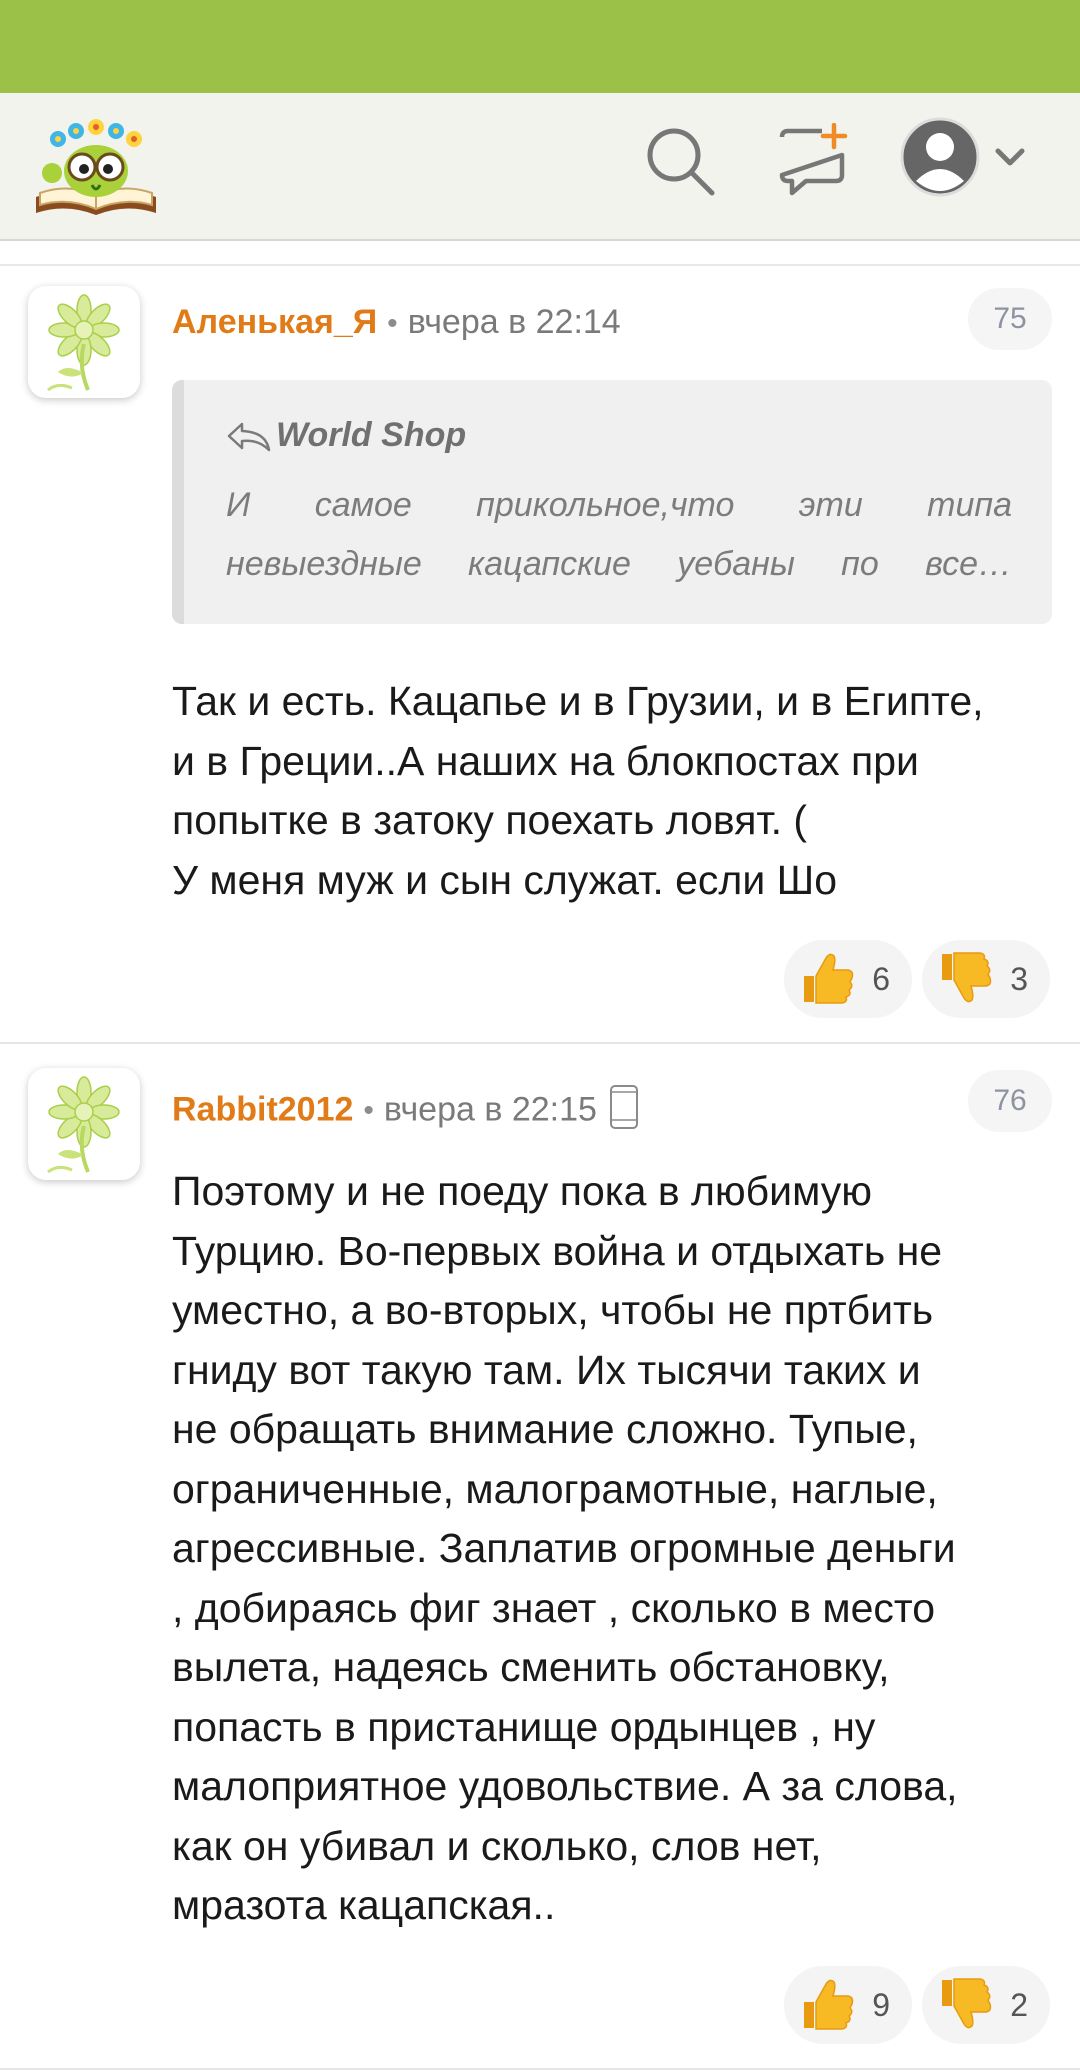  What do you see at coordinates (1010, 319) in the screenshot?
I see `comment-number-badge: 75` at bounding box center [1010, 319].